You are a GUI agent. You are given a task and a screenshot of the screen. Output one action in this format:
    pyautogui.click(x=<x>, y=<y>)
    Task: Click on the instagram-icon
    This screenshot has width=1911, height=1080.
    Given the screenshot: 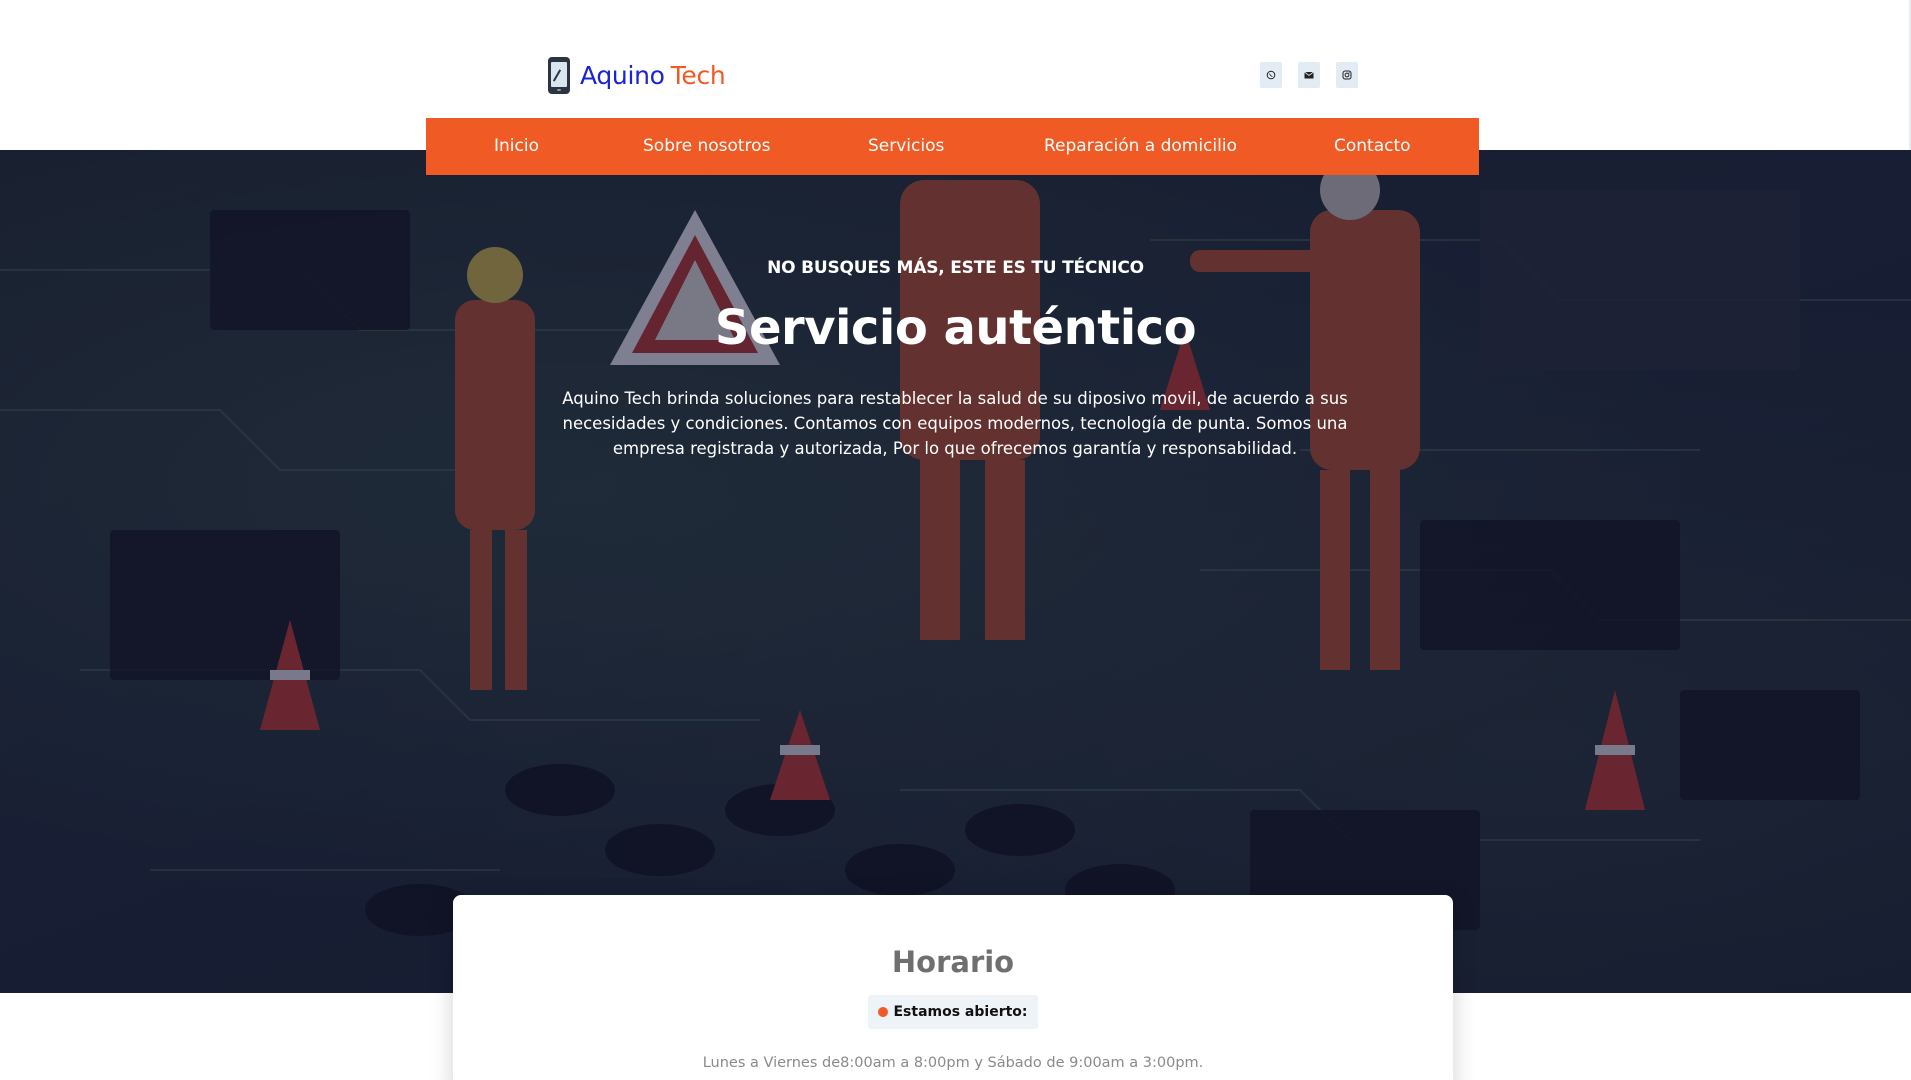 What is the action you would take?
    pyautogui.click(x=1347, y=75)
    